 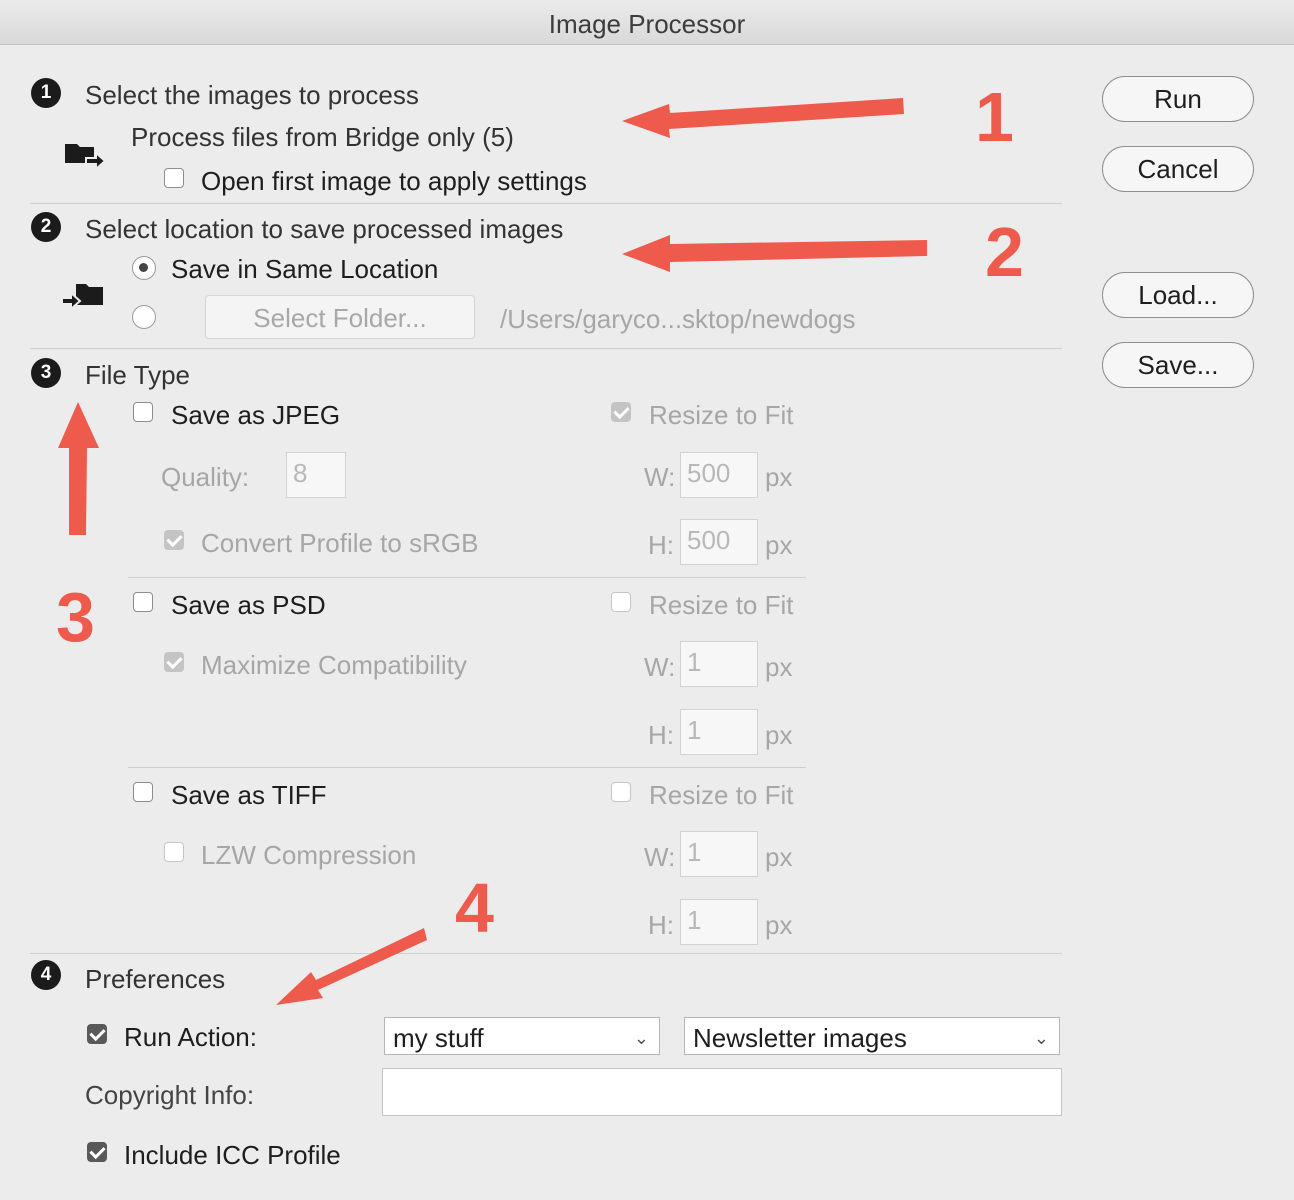 I want to click on annotation-label-2: 2, so click(x=1004, y=252).